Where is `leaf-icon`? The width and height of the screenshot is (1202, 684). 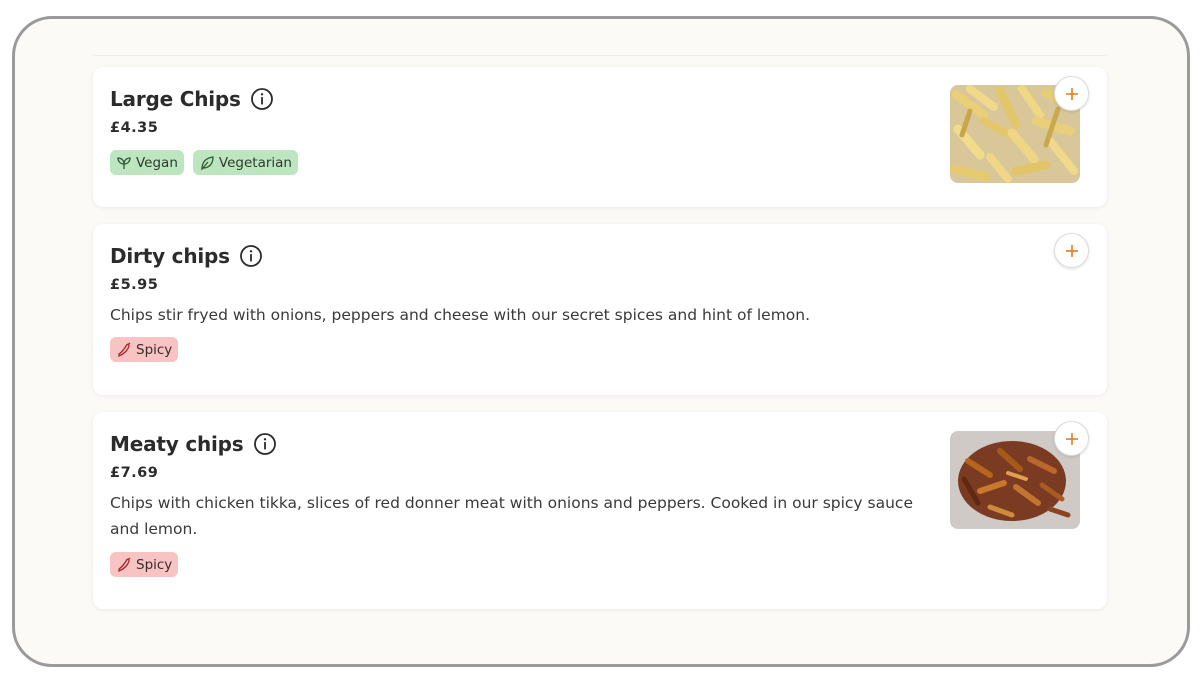 leaf-icon is located at coordinates (207, 163).